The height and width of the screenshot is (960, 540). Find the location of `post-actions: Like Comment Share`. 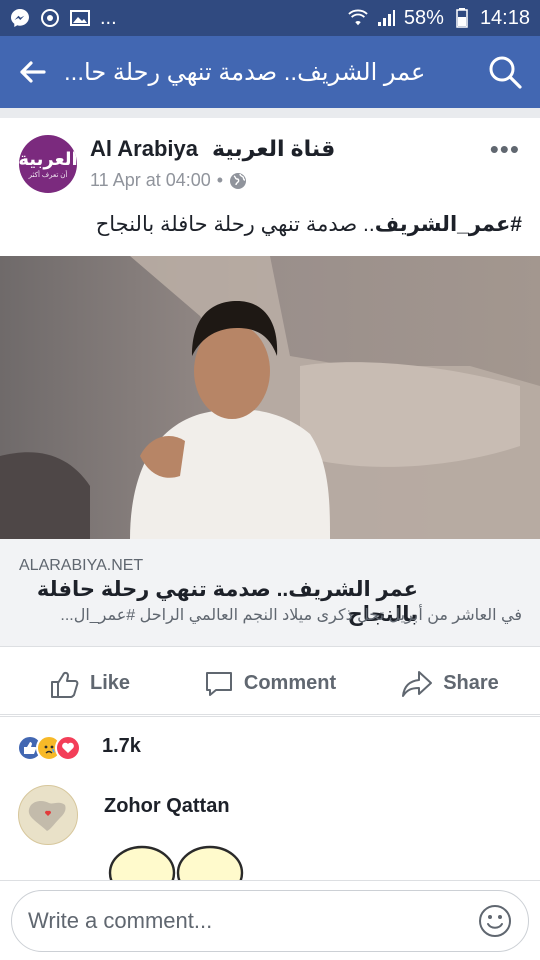

post-actions: Like Comment Share is located at coordinates (270, 684).